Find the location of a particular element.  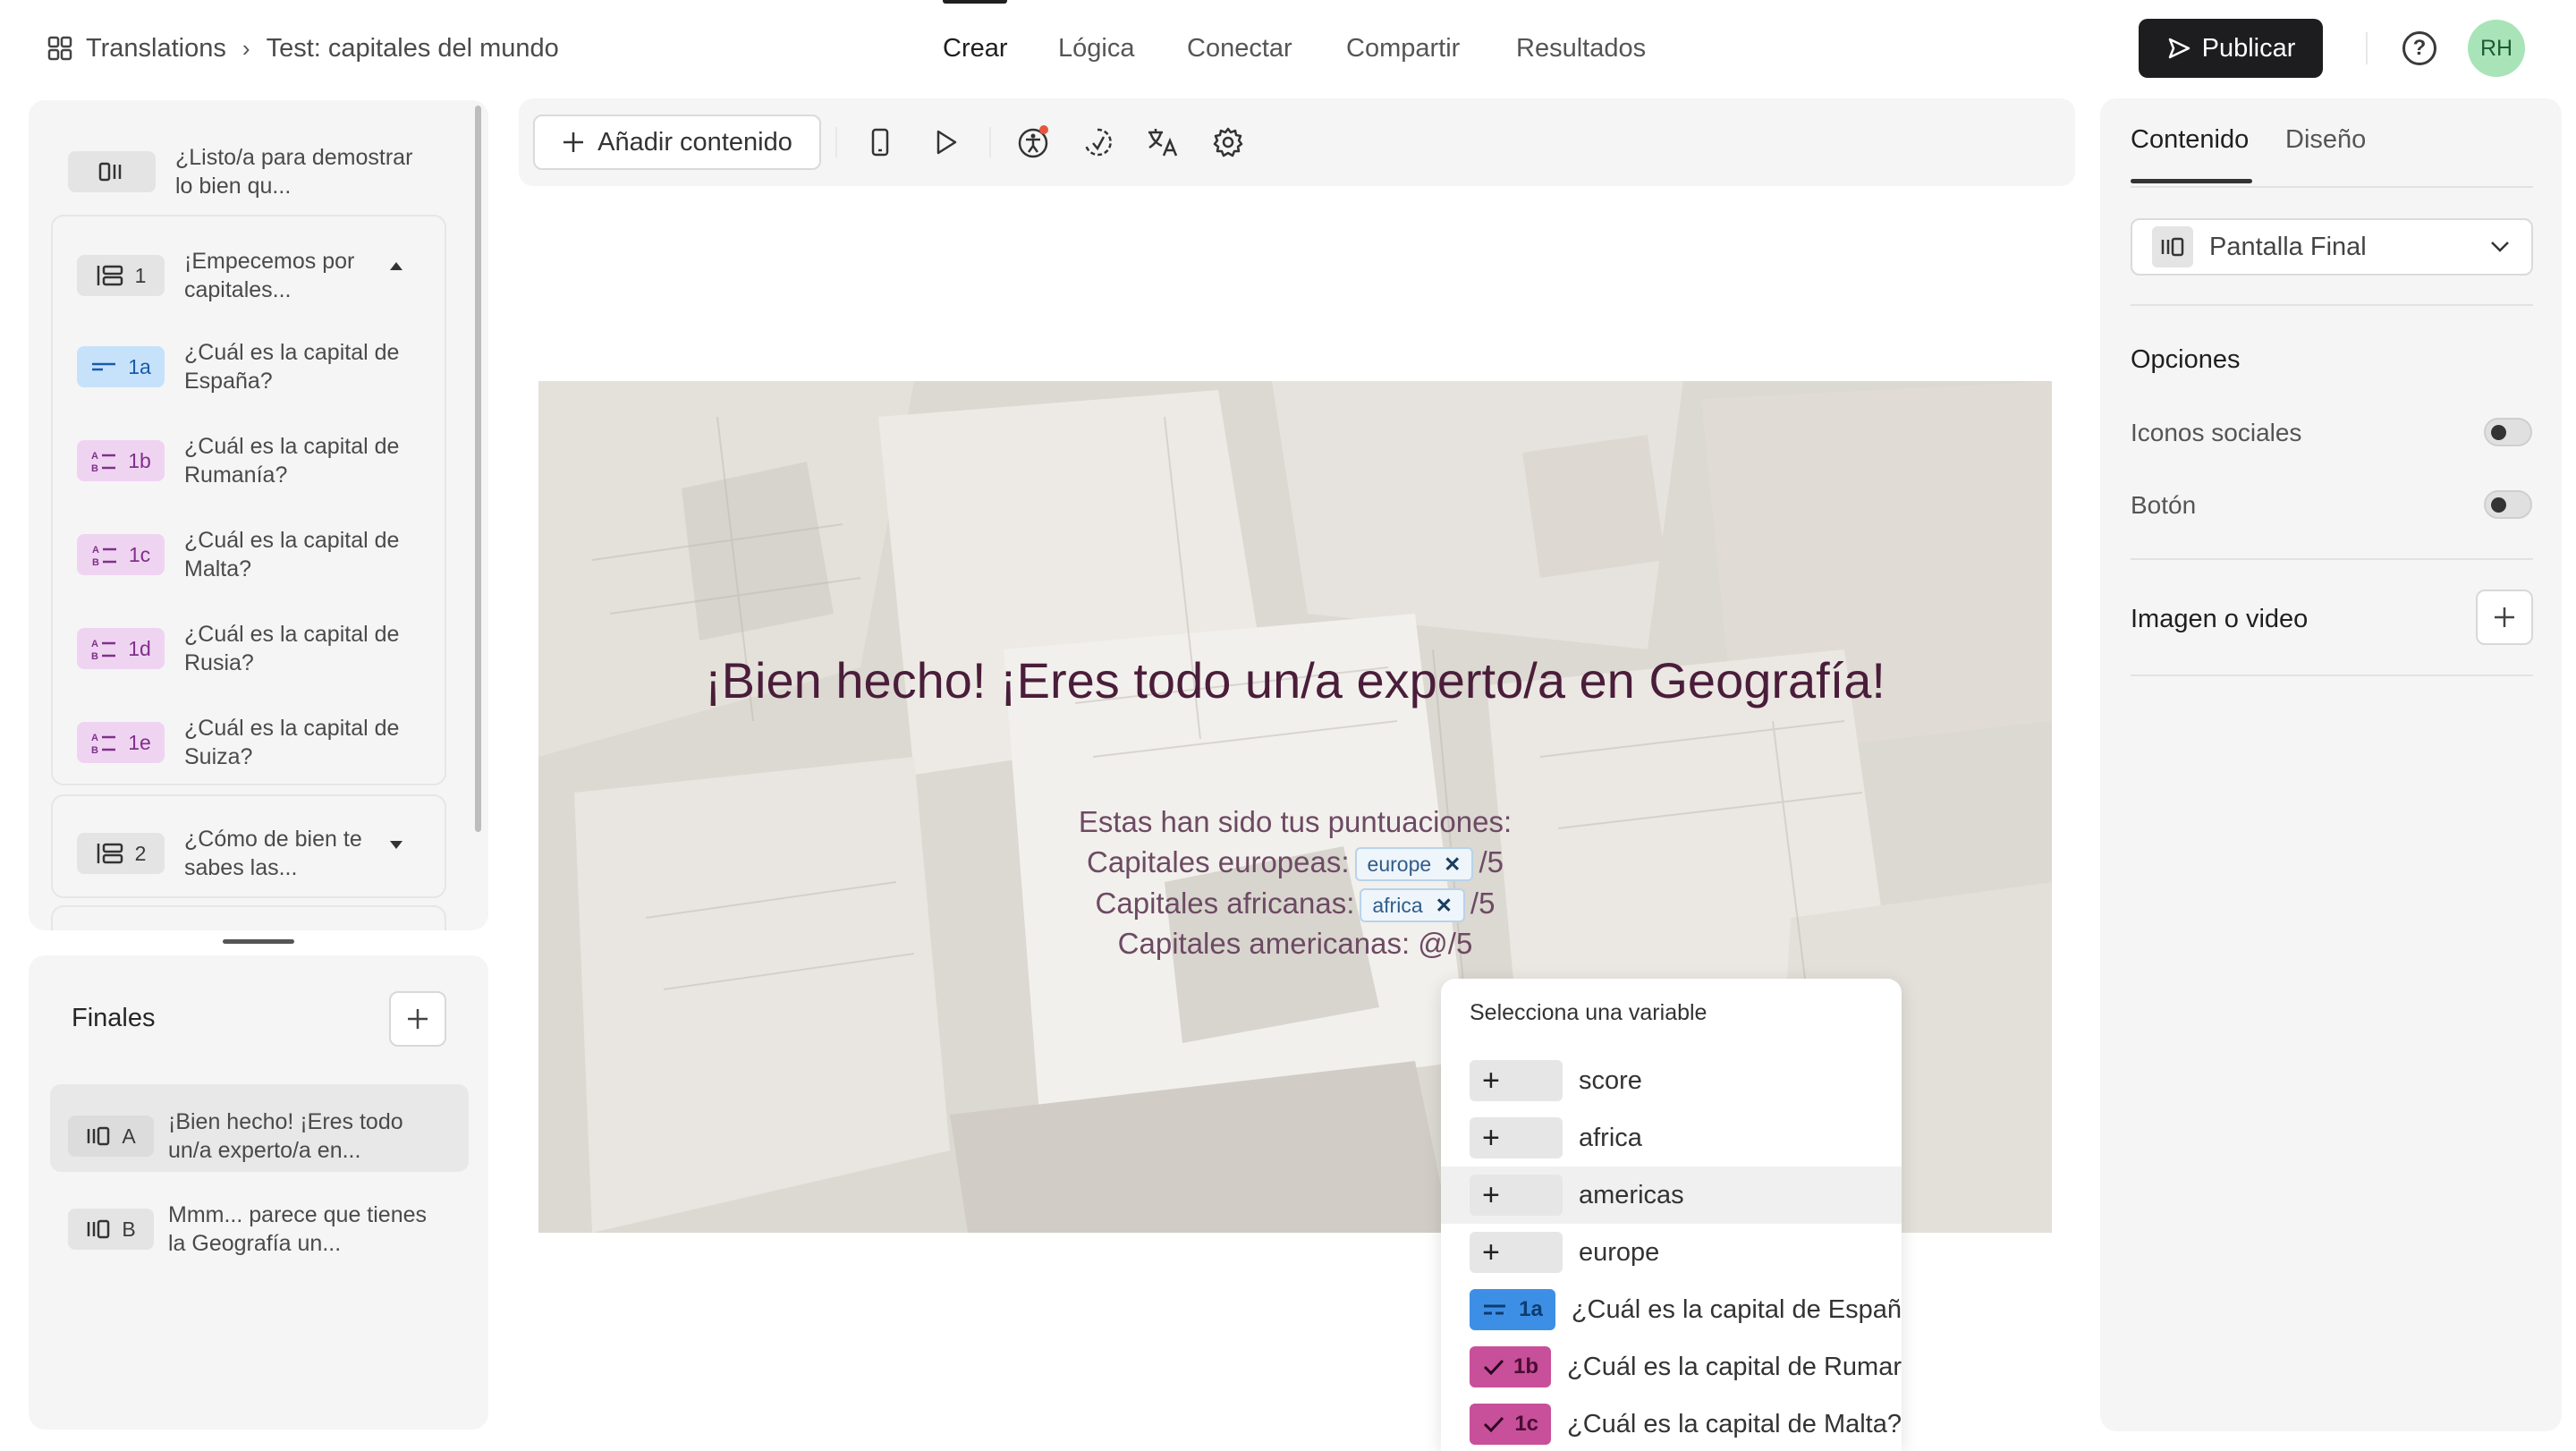

score-africa-suffix: /5 is located at coordinates (1483, 903).